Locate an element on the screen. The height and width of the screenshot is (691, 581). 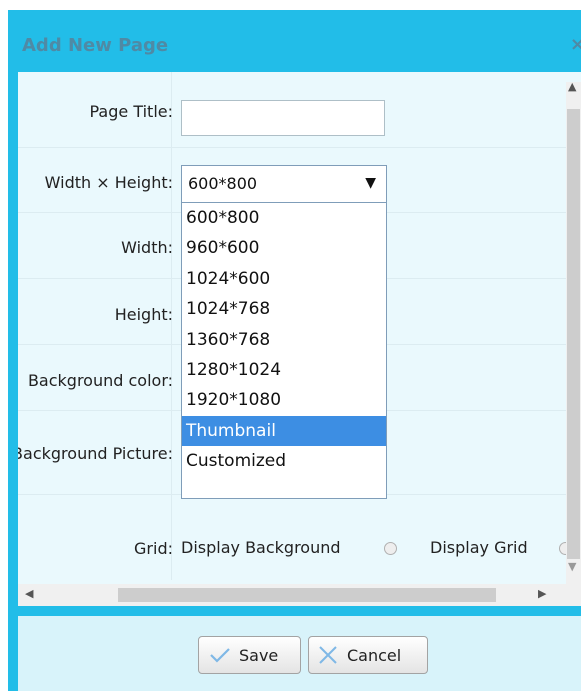
save-button-label: Save is located at coordinates (259, 655).